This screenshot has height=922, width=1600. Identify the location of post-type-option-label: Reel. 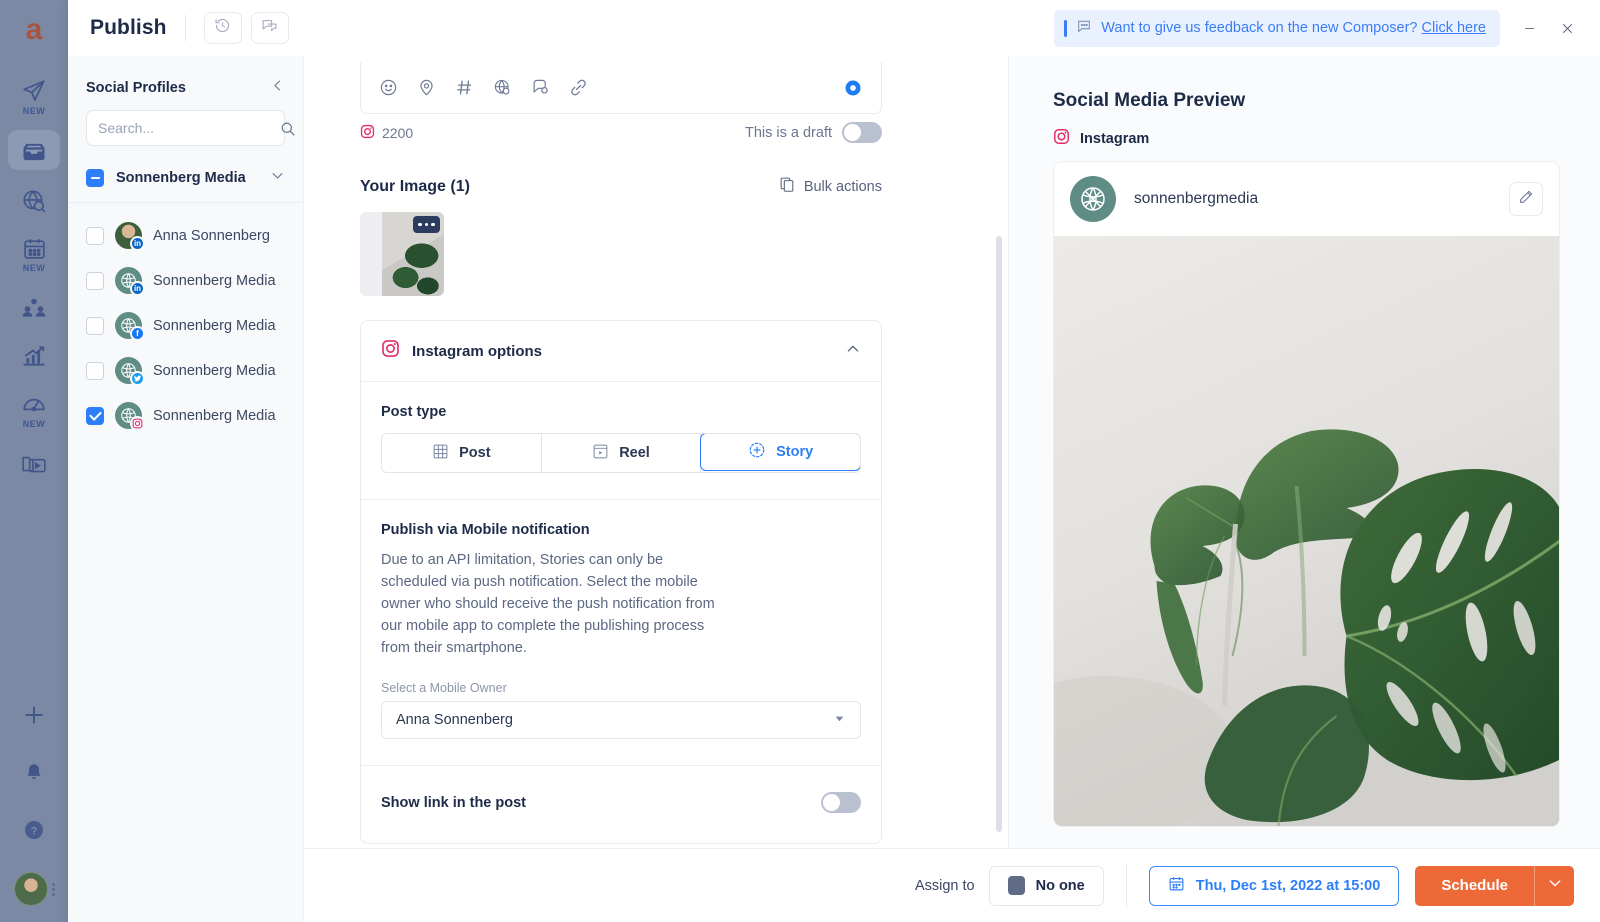
(634, 453).